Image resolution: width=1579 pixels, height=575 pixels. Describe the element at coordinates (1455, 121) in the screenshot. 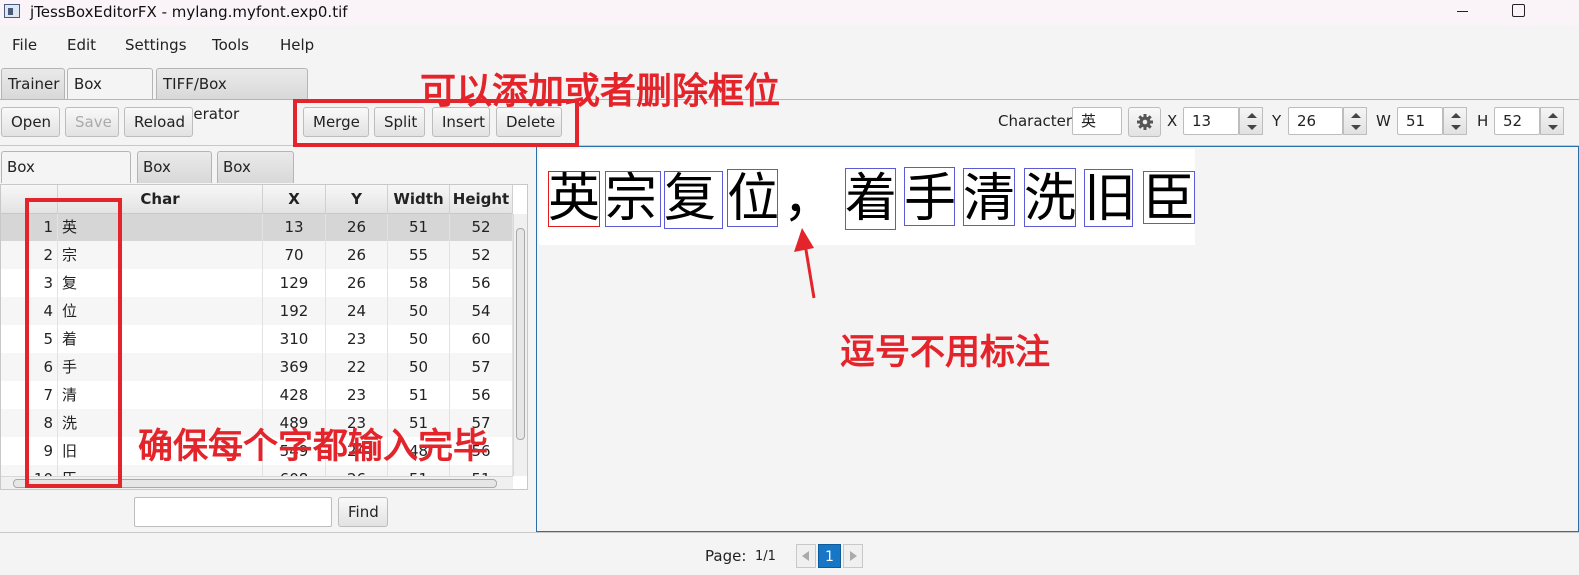

I see `w-stepper` at that location.